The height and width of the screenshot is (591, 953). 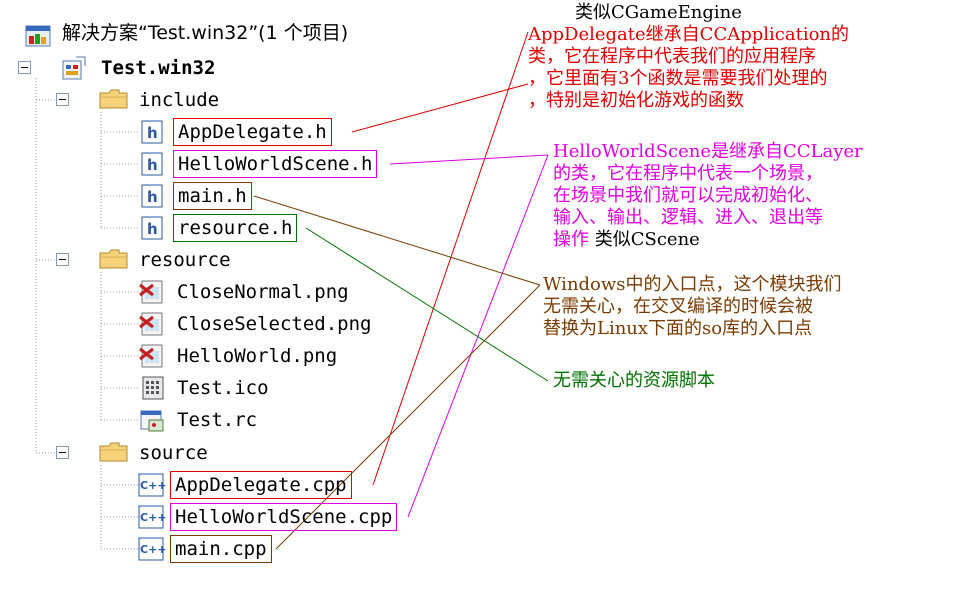 I want to click on note-helloworld-line: 在场景中我们就可以完成初始化、, so click(x=688, y=195).